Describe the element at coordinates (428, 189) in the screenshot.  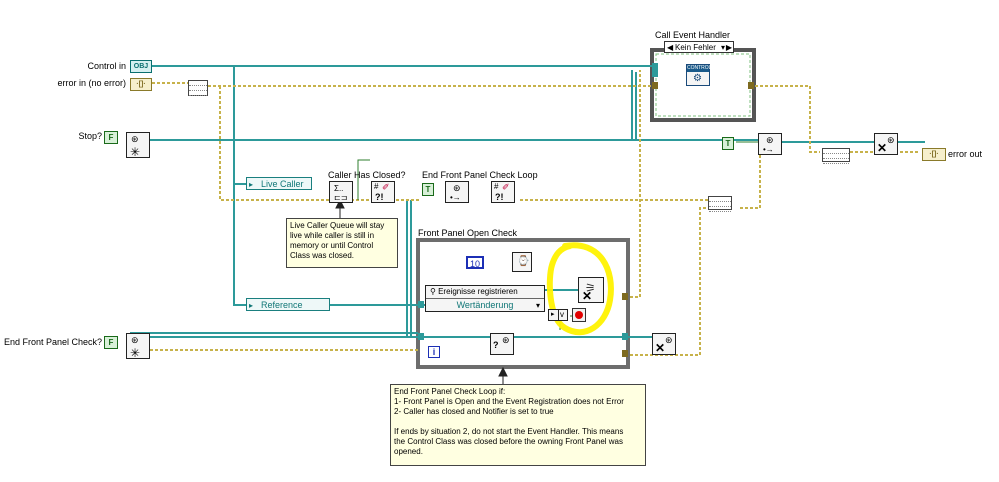
I see `true-constant: T` at that location.